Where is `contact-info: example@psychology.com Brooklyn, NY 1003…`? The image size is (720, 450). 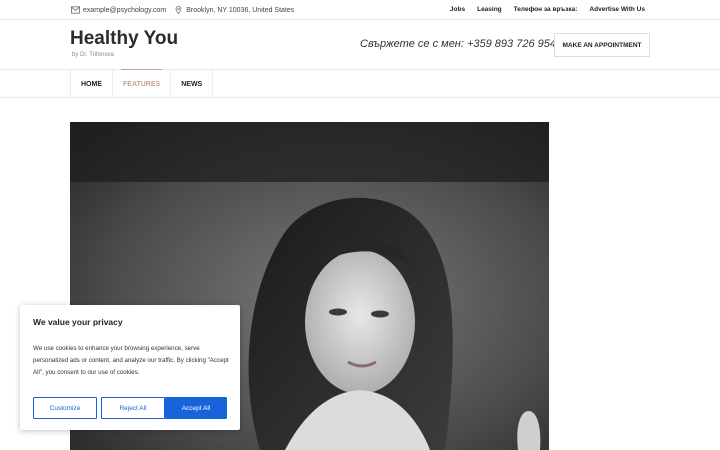
contact-info: example@psychology.com Brooklyn, NY 1003… is located at coordinates (186, 10).